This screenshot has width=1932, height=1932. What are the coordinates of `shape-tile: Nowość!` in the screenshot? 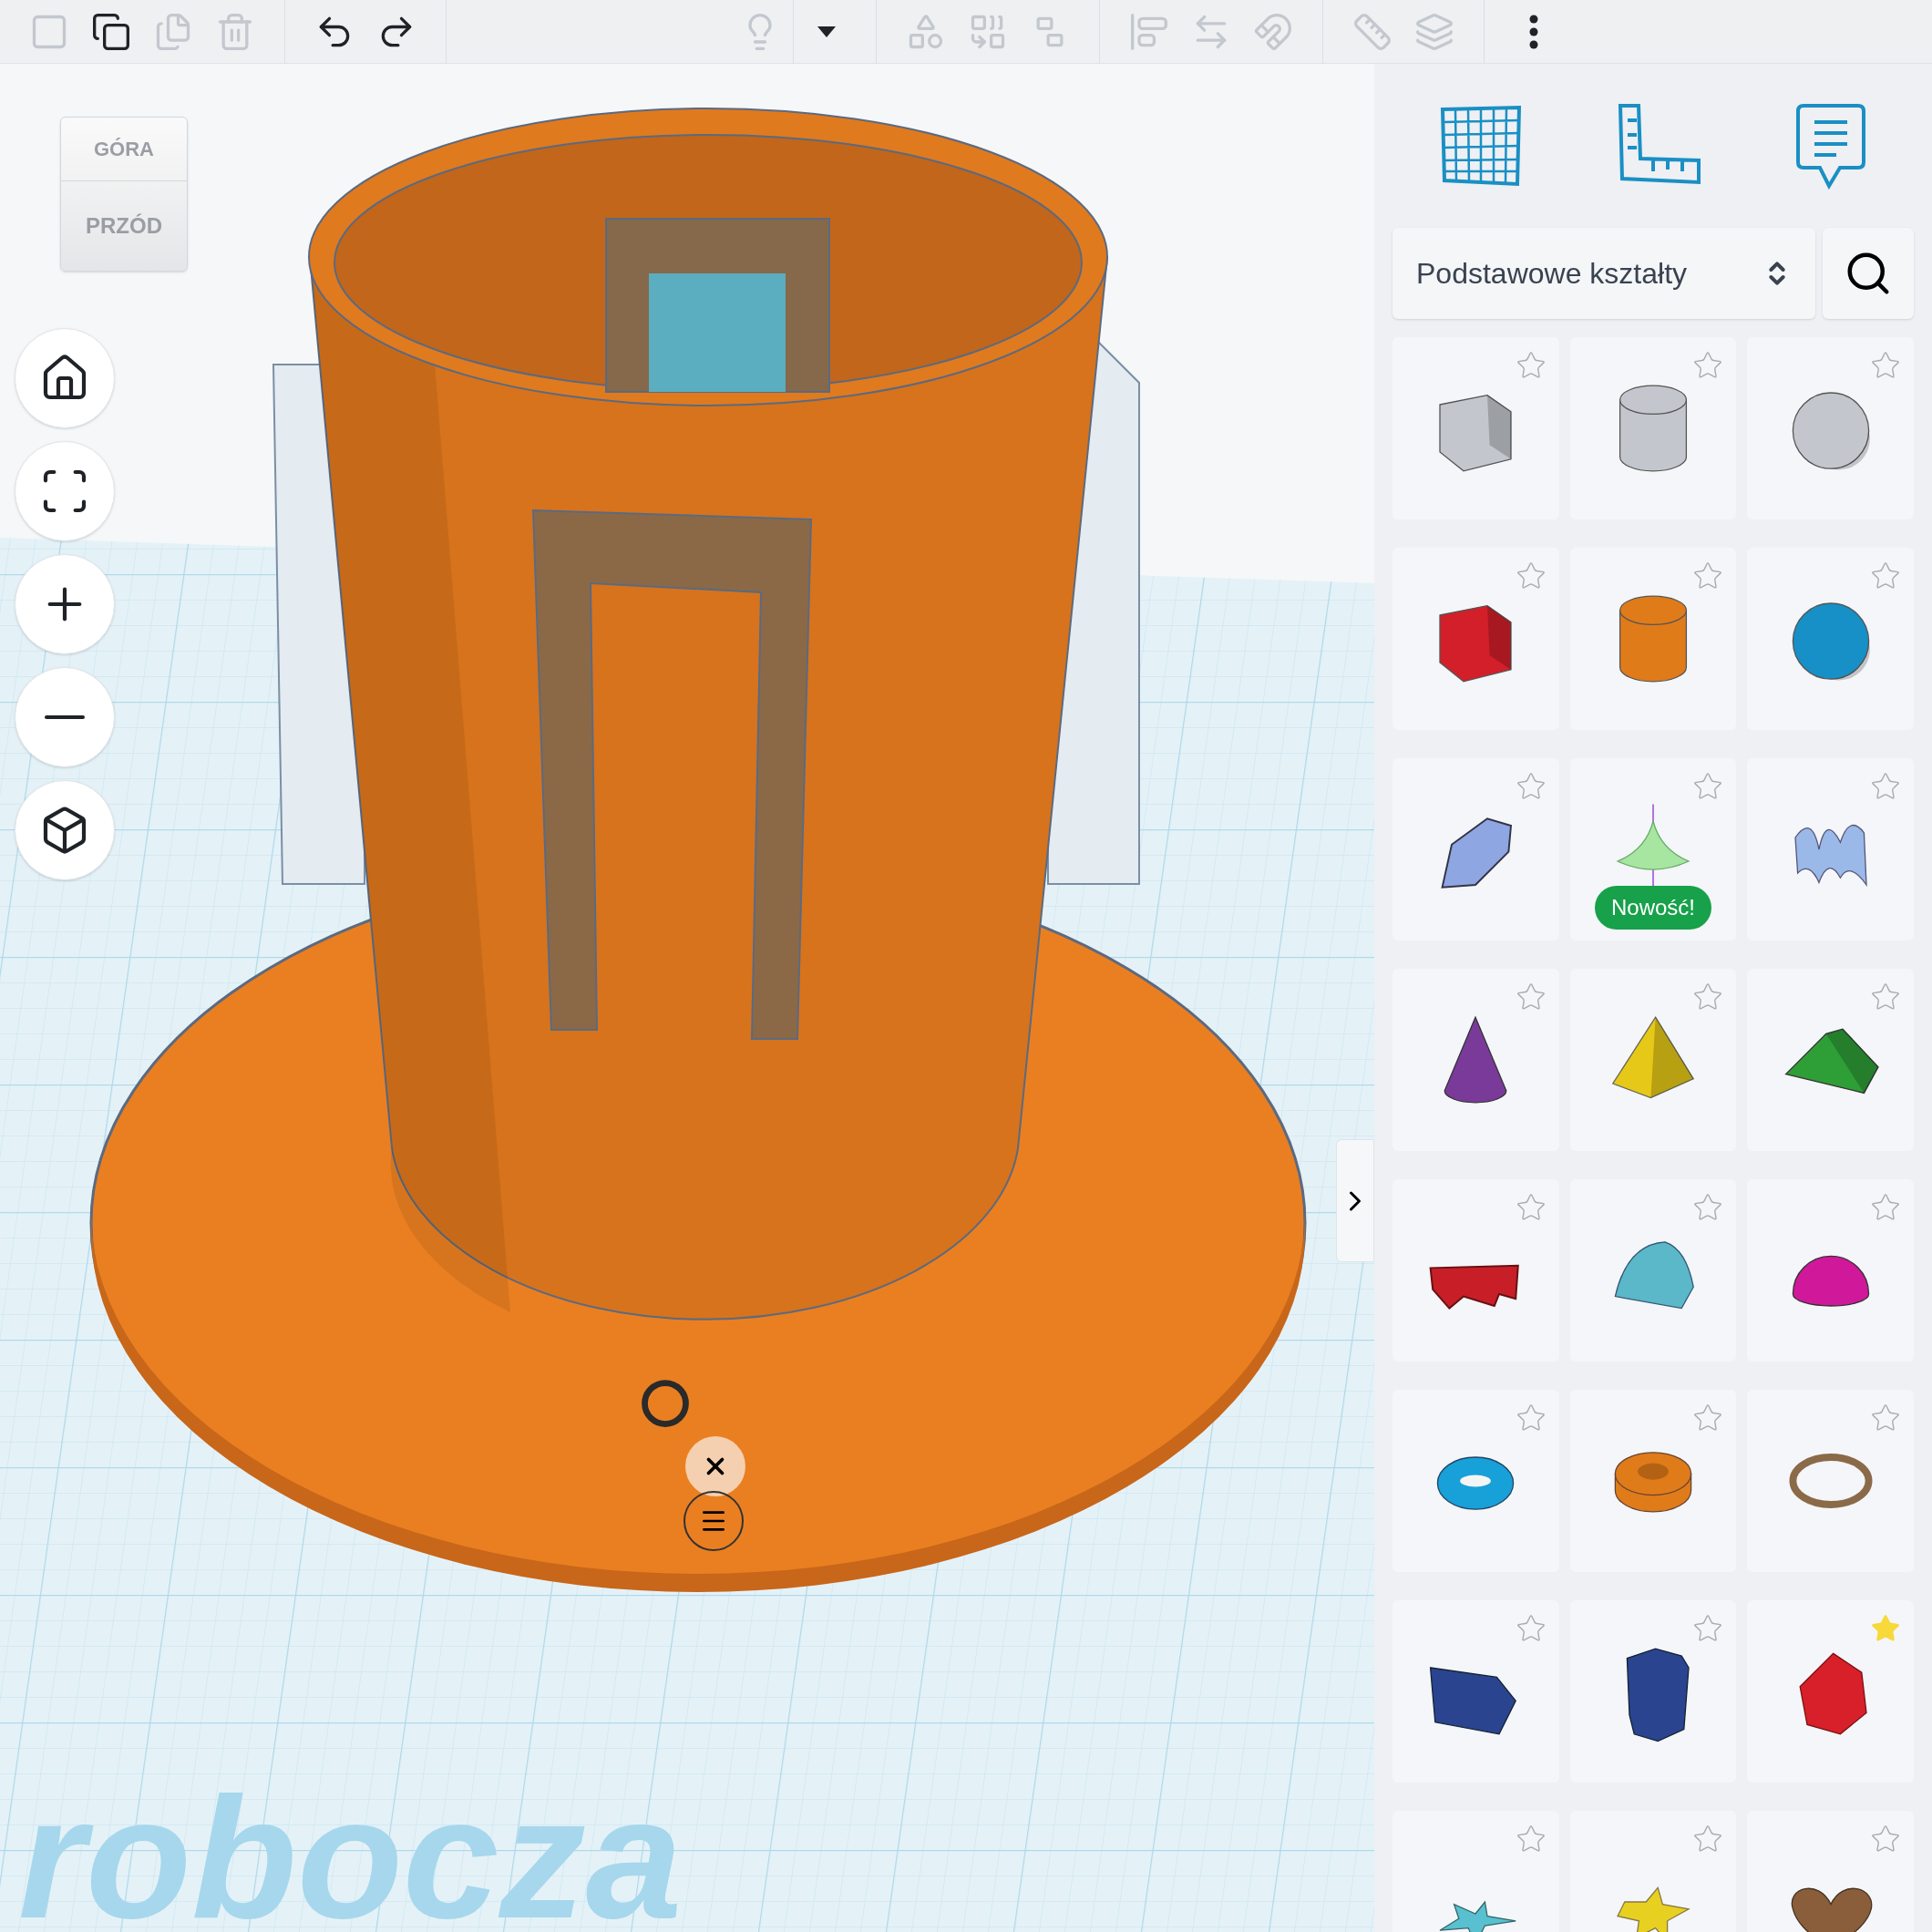 It's located at (1653, 849).